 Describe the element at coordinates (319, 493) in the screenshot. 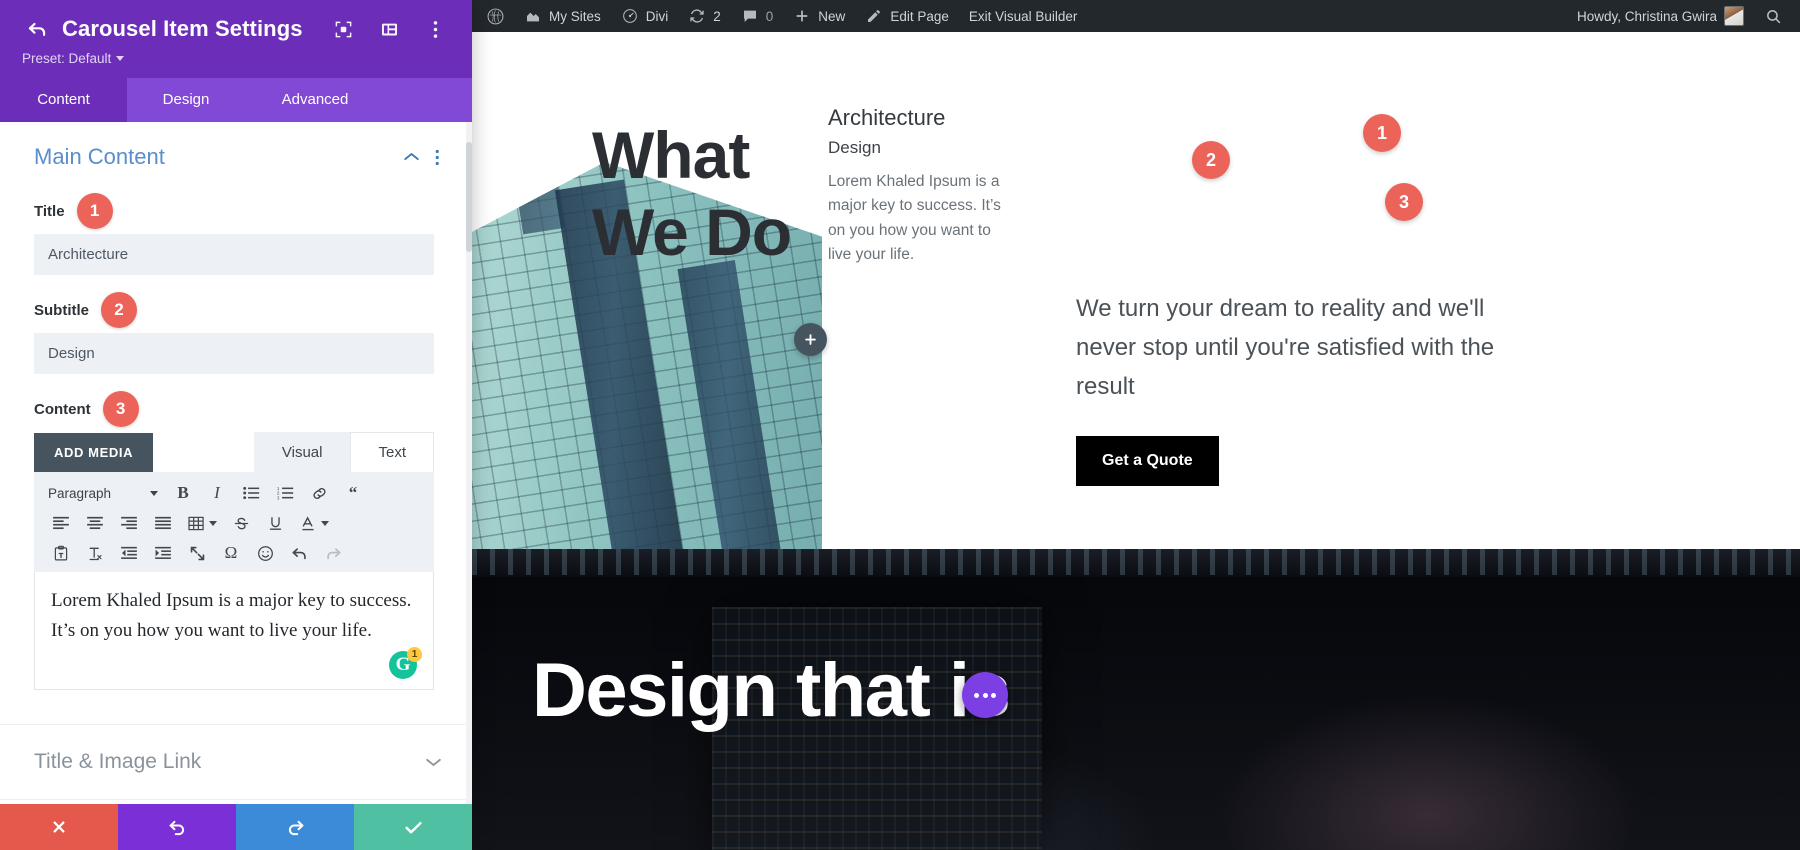

I see `link-icon` at that location.